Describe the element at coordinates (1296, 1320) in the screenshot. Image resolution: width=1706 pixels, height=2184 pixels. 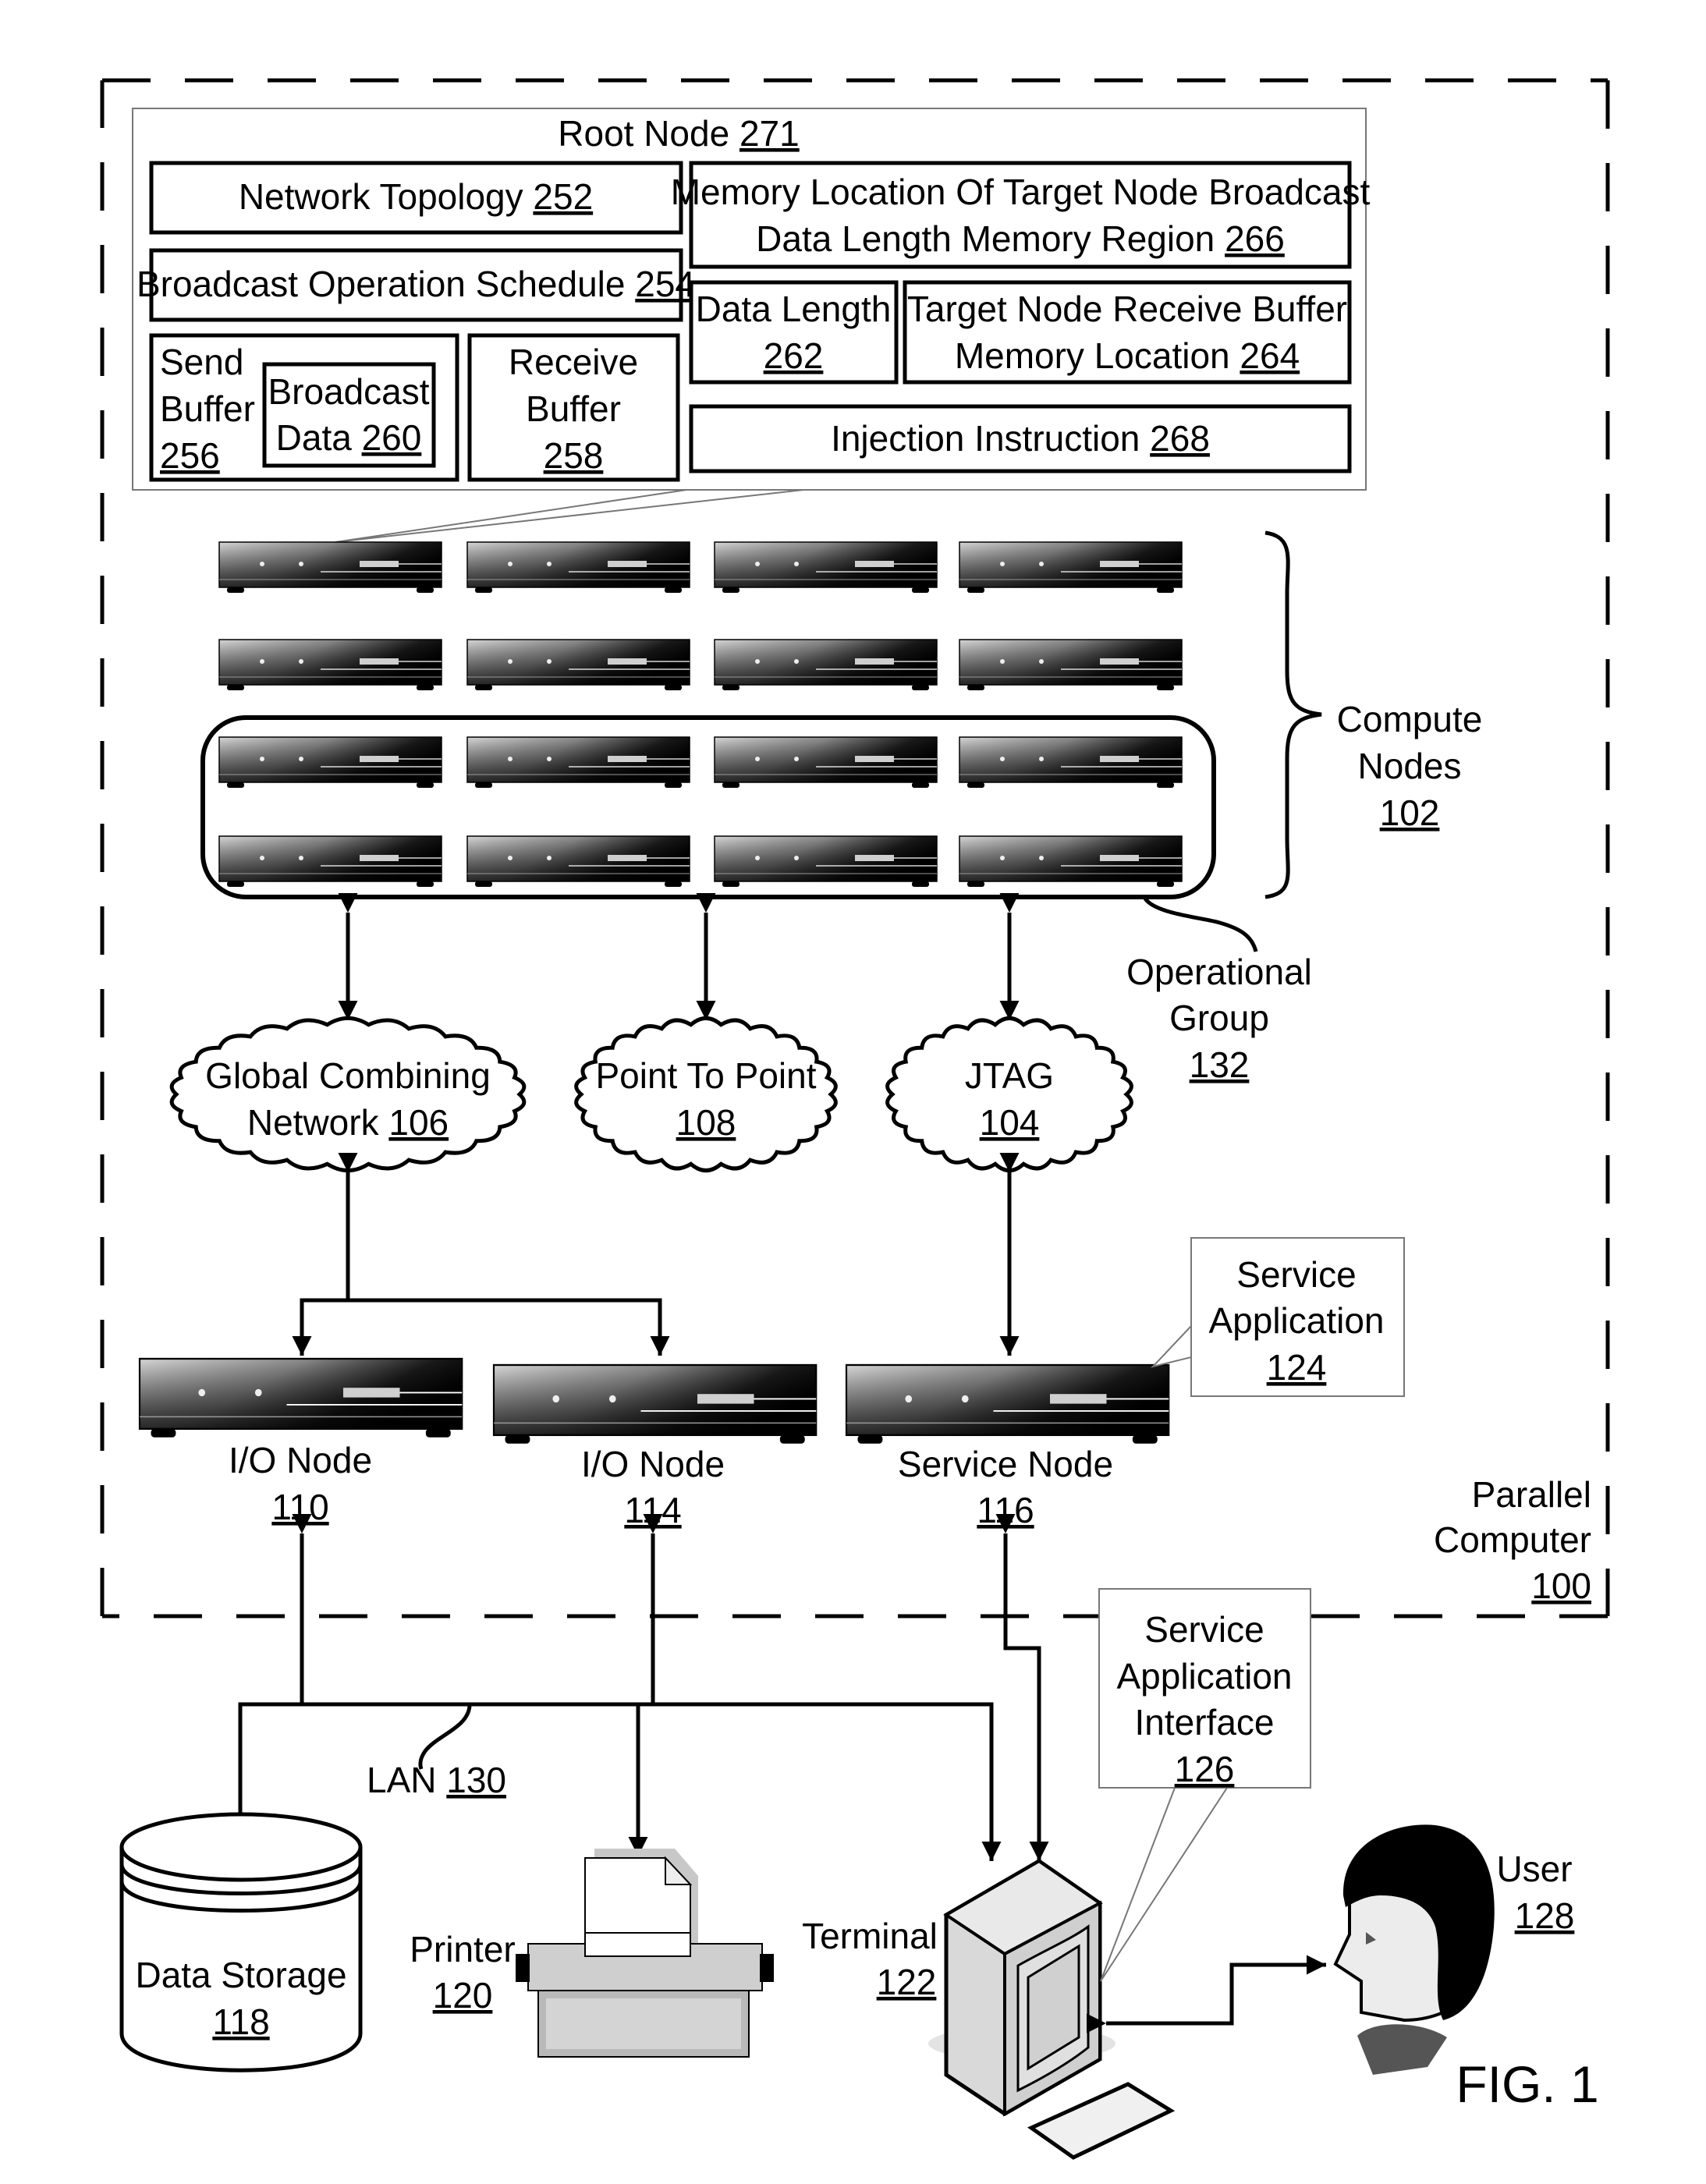
I see `service-application-line2: Application` at that location.